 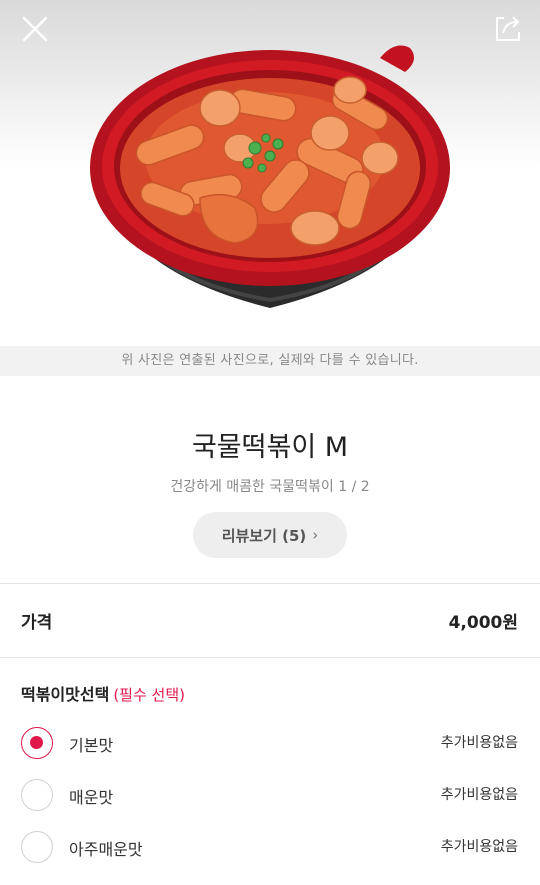 I want to click on share-icon, so click(x=507, y=28).